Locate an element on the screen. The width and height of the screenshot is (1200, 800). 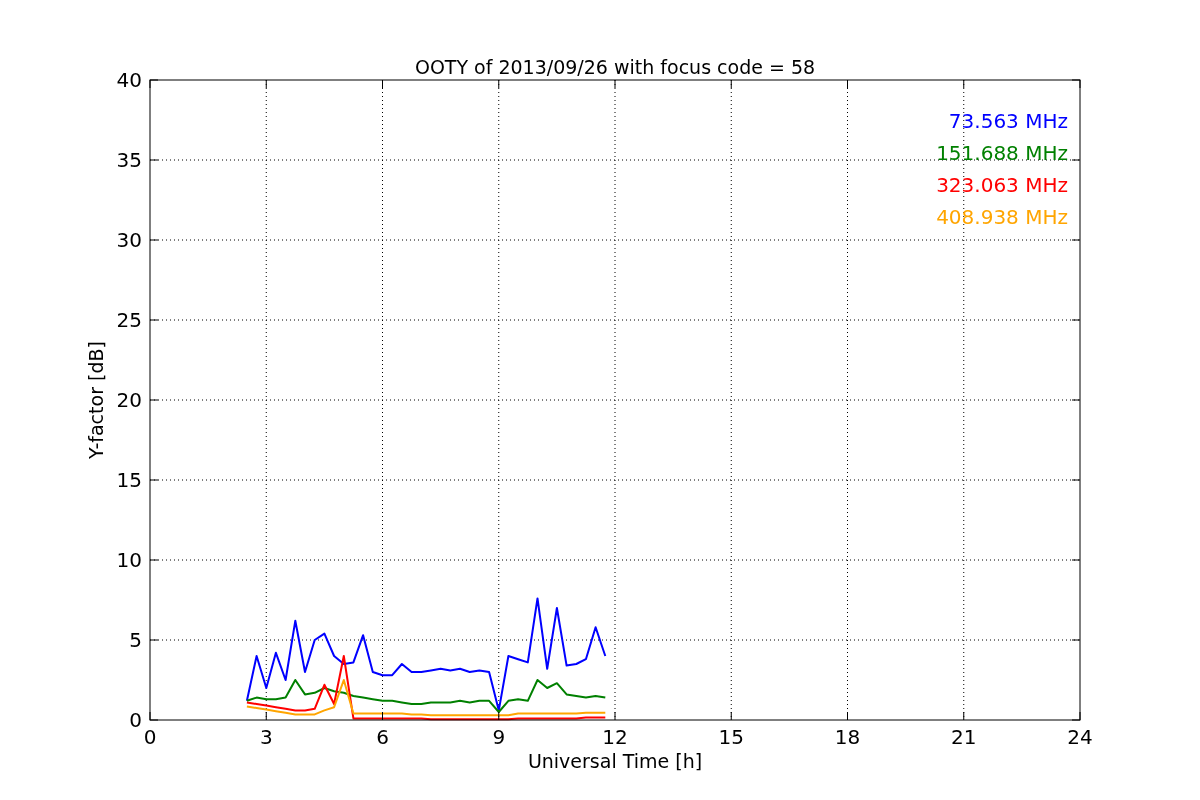
x-tick-label: 3 is located at coordinates (266, 737).